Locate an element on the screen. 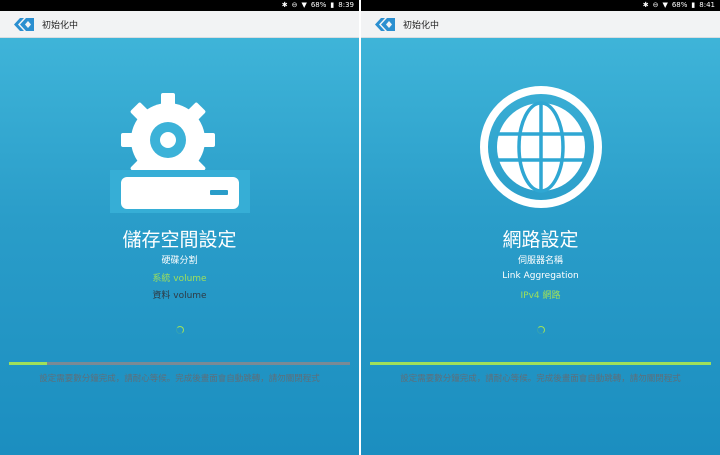  step-system-volume: 系統 volume is located at coordinates (179, 279).